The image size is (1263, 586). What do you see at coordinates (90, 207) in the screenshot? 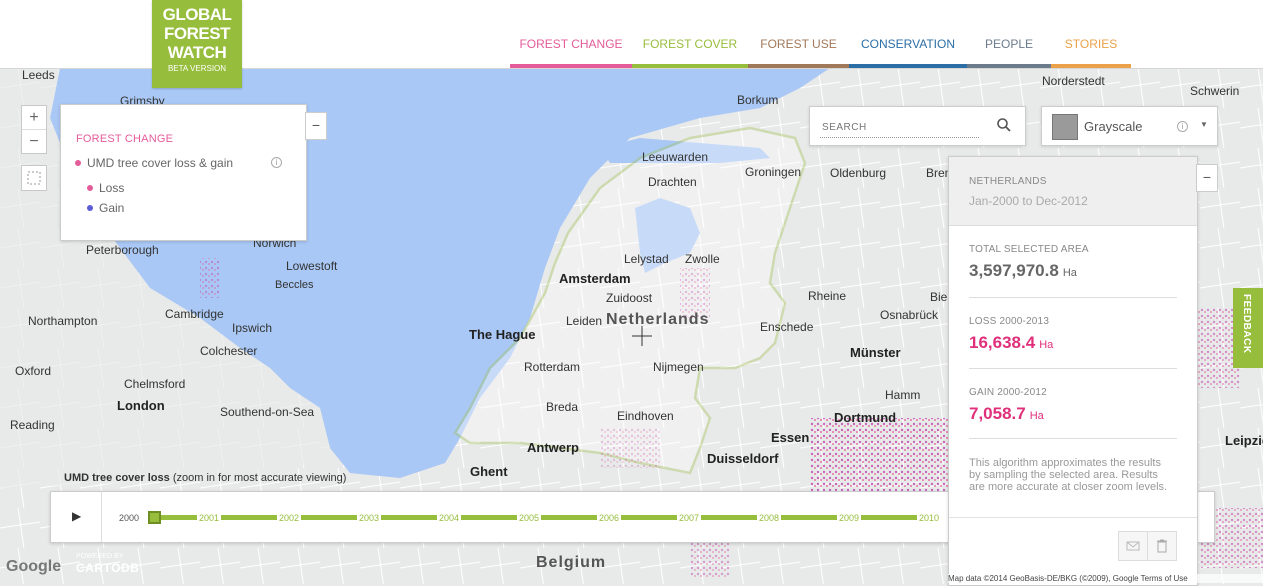
I see `gain-dot-icon` at bounding box center [90, 207].